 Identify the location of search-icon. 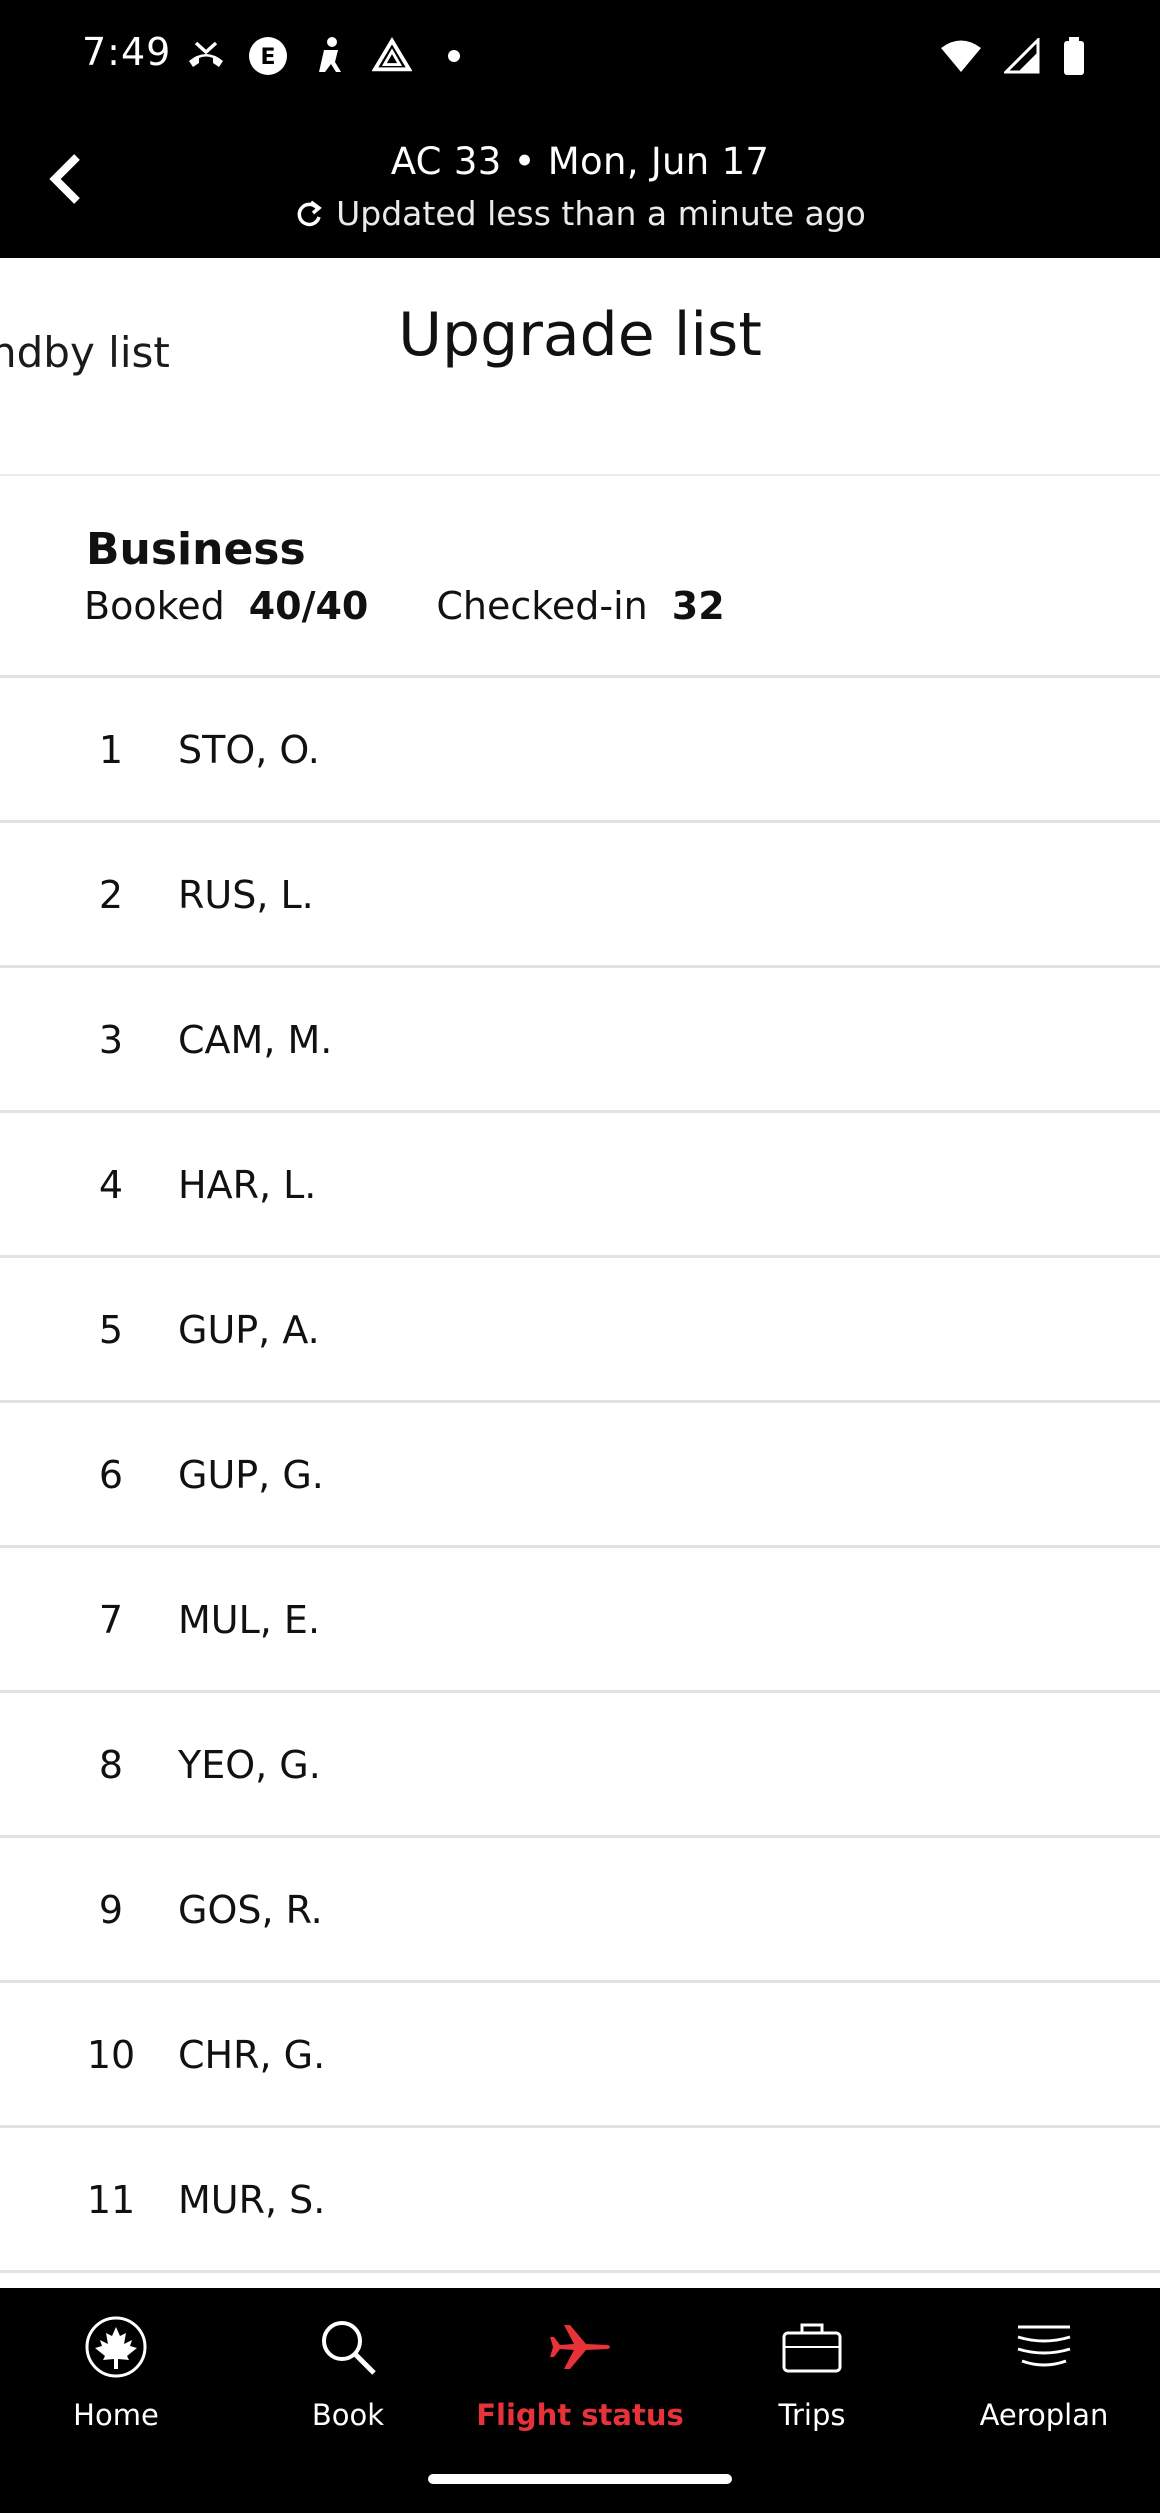
(348, 2347).